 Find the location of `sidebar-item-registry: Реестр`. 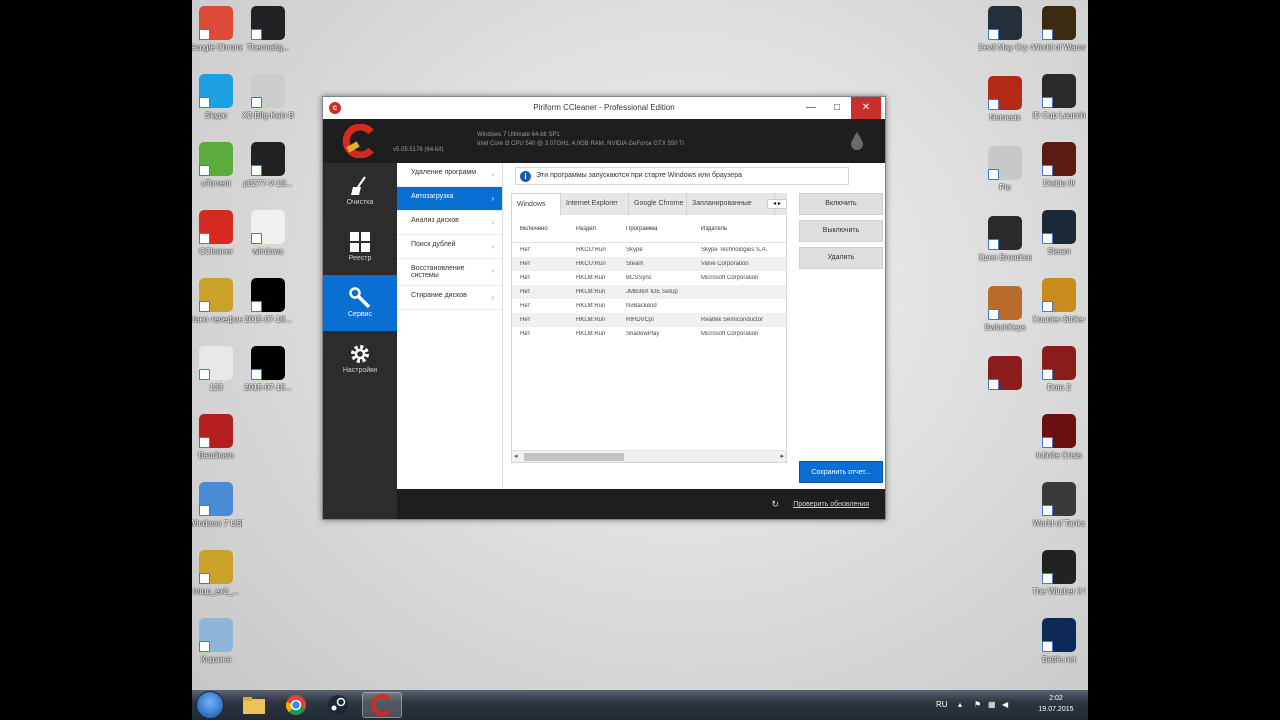

sidebar-item-registry: Реестр is located at coordinates (360, 247).